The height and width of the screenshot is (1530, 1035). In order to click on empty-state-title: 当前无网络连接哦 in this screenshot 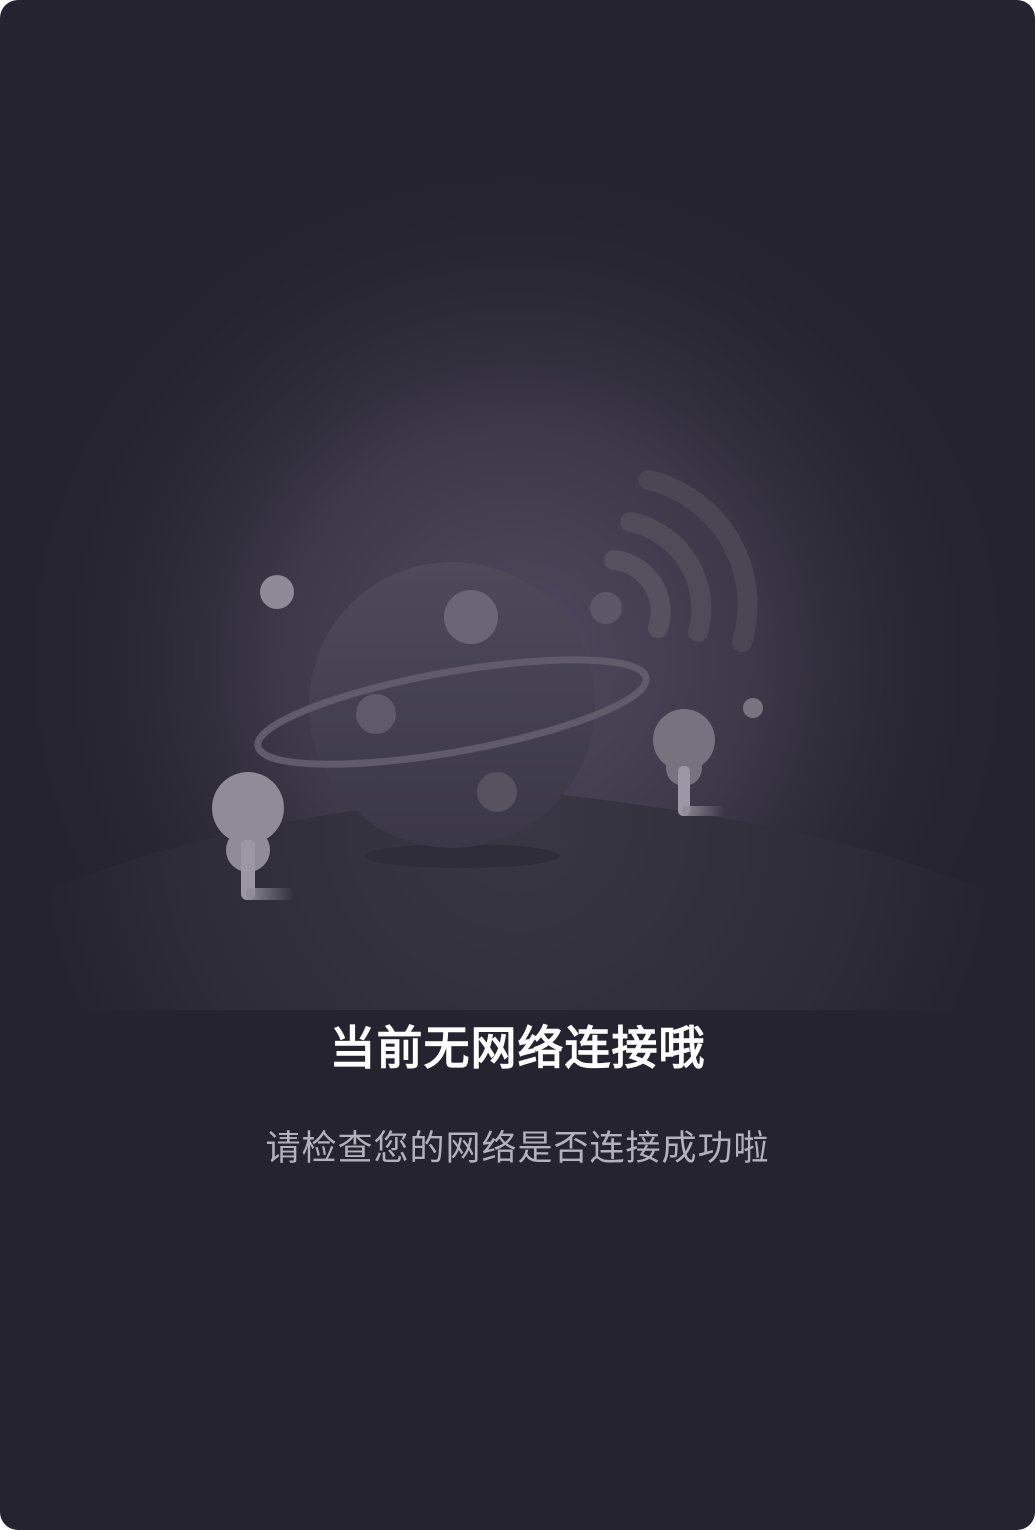, I will do `click(517, 1048)`.